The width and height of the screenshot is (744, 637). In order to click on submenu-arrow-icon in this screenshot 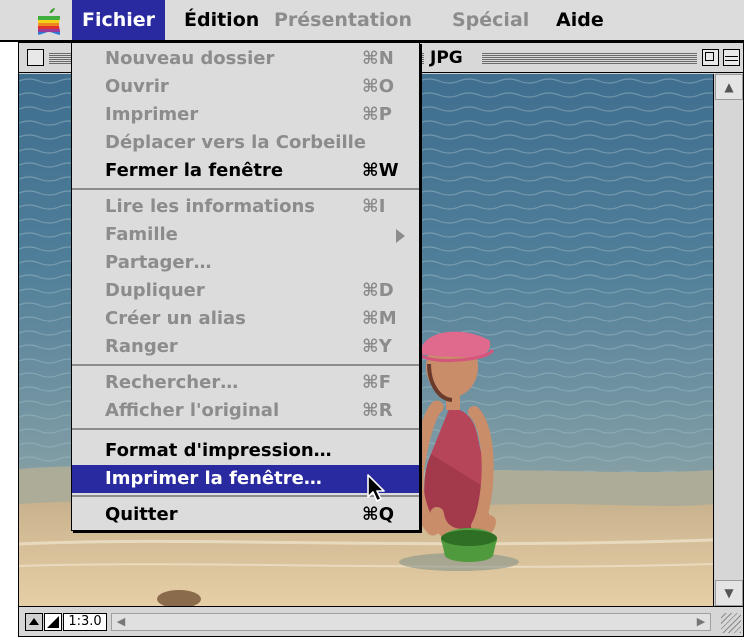, I will do `click(400, 236)`.